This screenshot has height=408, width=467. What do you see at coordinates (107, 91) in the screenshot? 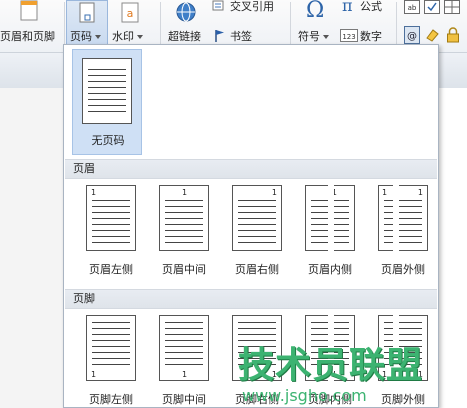
I see `no-page-number-thumbnail` at bounding box center [107, 91].